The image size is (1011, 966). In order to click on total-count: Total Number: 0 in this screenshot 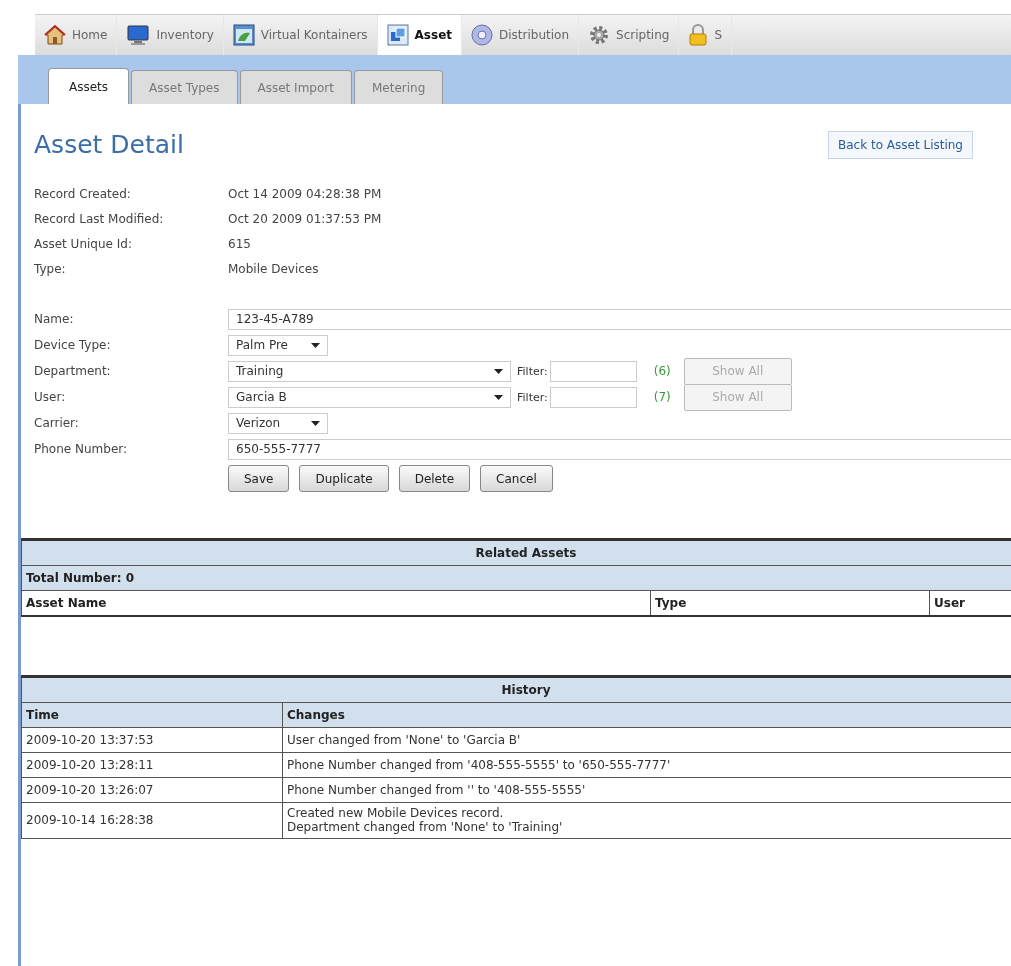, I will do `click(516, 578)`.